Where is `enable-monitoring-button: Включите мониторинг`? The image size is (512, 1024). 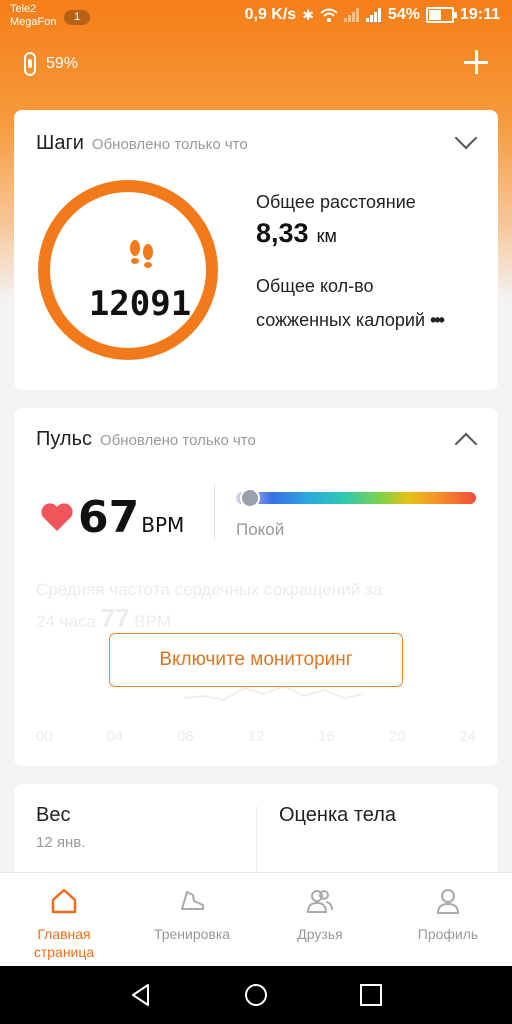 enable-monitoring-button: Включите мониторинг is located at coordinates (256, 660).